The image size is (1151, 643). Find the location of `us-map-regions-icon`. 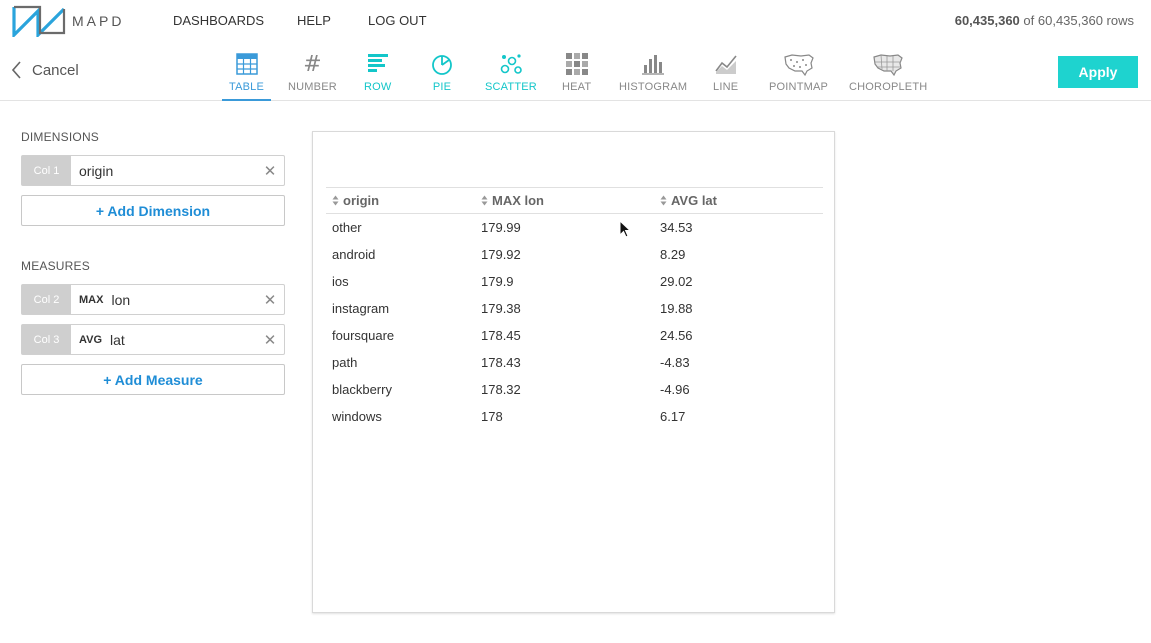

us-map-regions-icon is located at coordinates (888, 64).